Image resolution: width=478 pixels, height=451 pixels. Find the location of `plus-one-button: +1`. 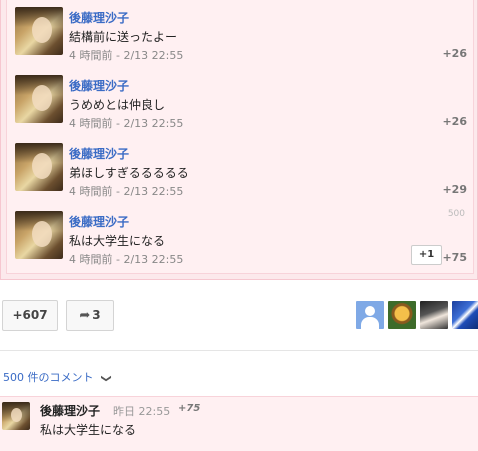

plus-one-button: +1 is located at coordinates (426, 255).